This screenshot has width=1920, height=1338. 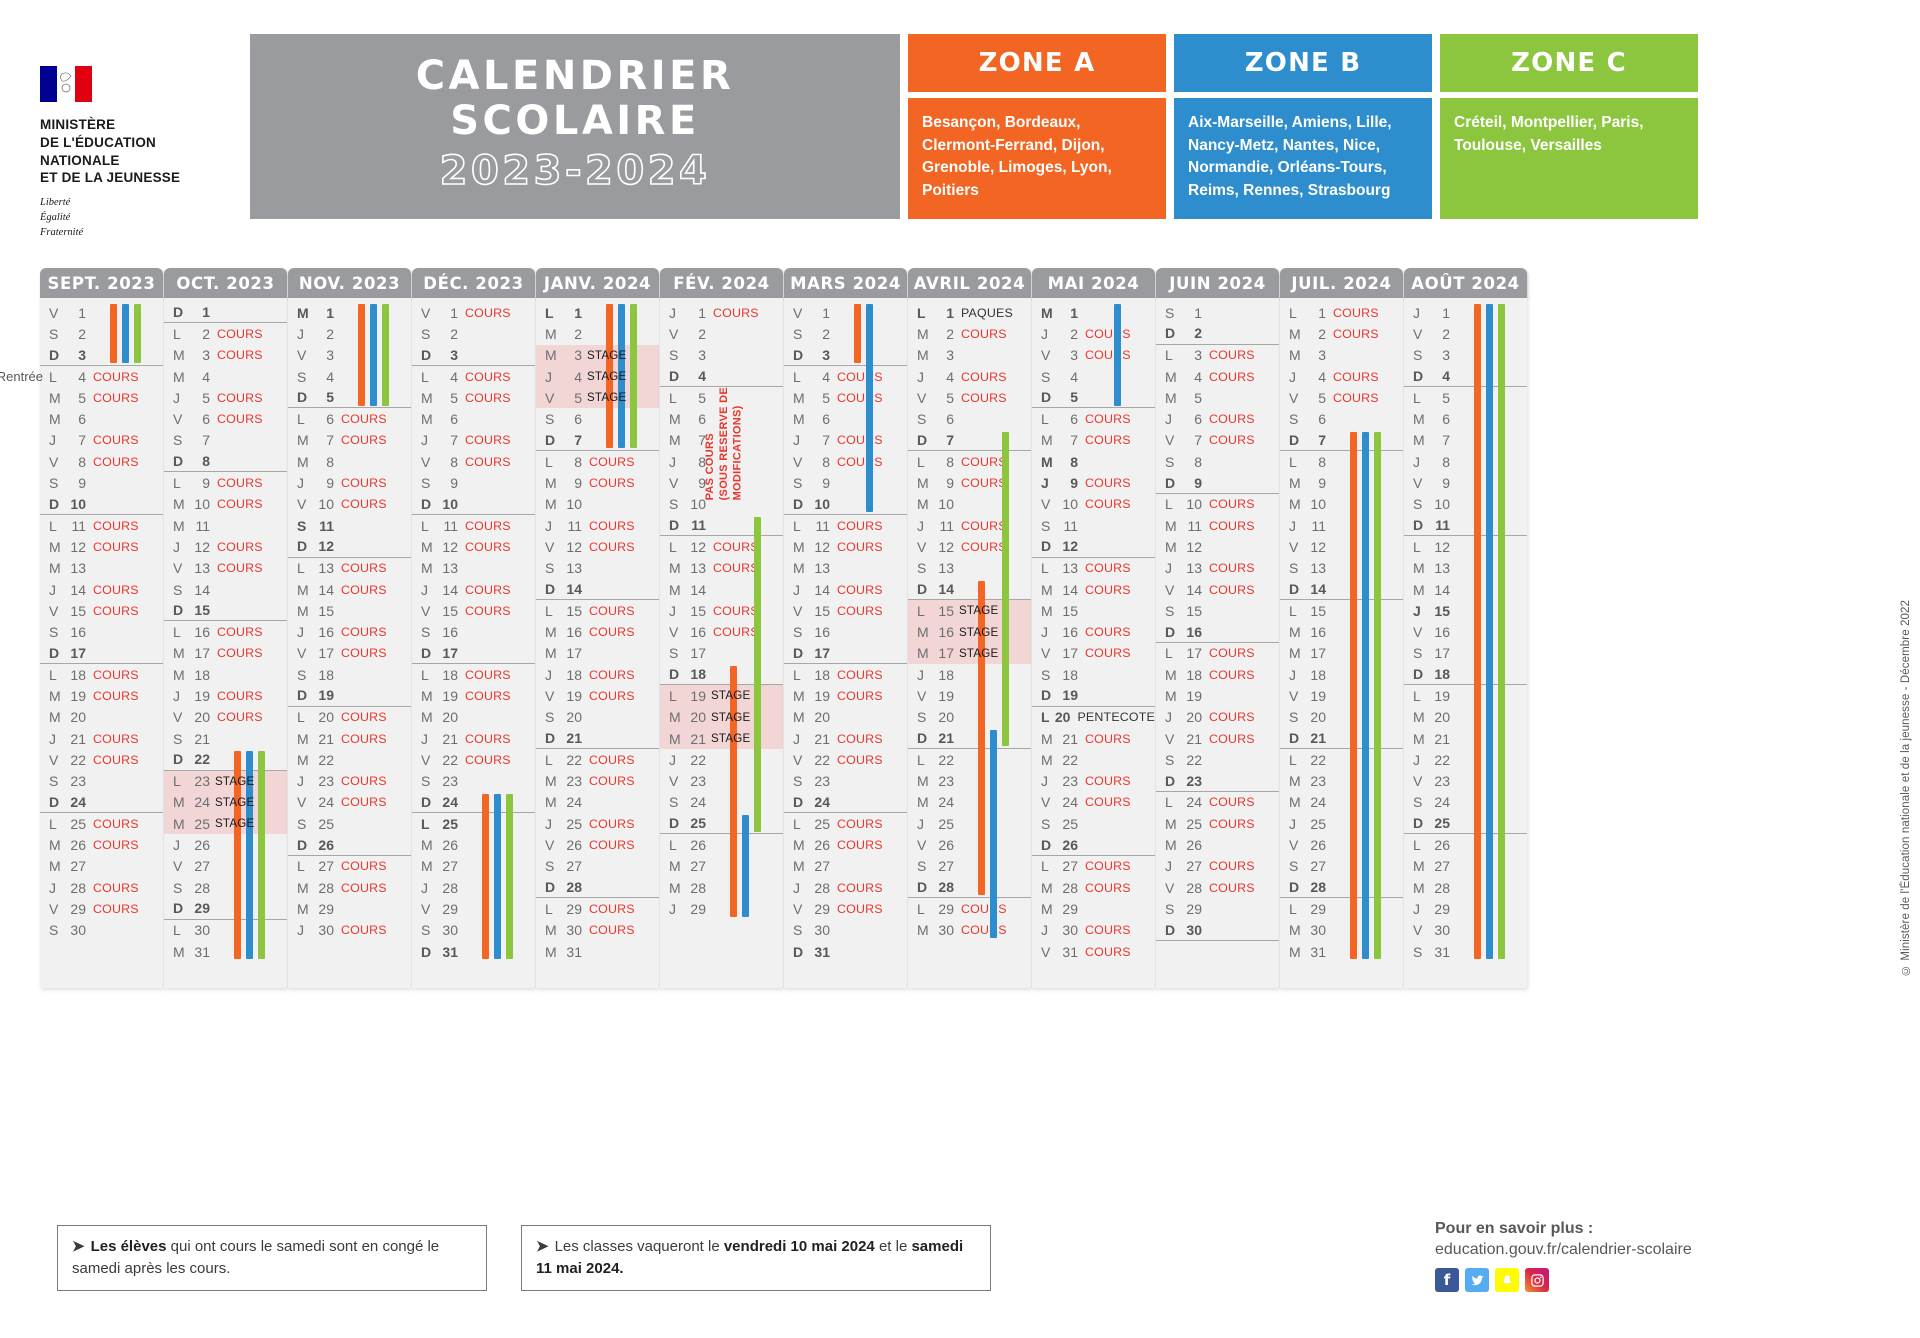 What do you see at coordinates (225, 717) in the screenshot?
I see `day-row: V 20 COURS` at bounding box center [225, 717].